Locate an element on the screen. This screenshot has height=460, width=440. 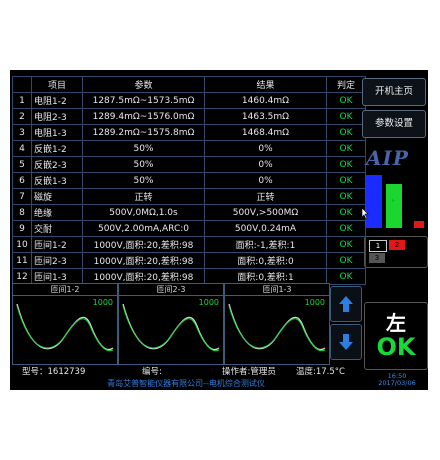
table-row: 8 绝缘 500V,0MΩ,1.0s 500V,>500MΩ OK is located at coordinates (189, 212).